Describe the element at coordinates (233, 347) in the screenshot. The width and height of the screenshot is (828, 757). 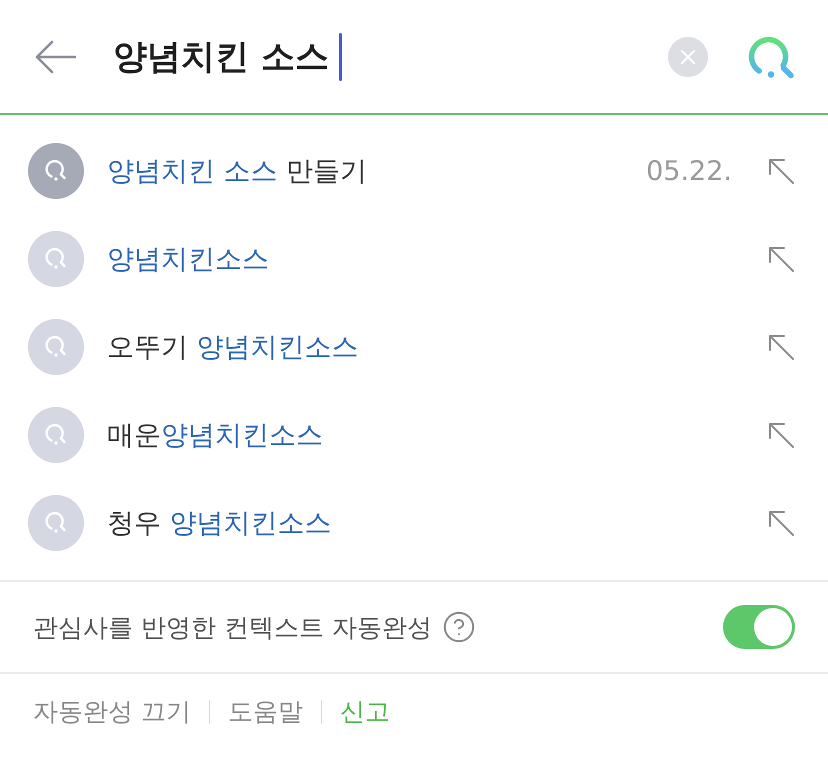
I see `suggestion-text: 오뚜기 양념치킨소스` at that location.